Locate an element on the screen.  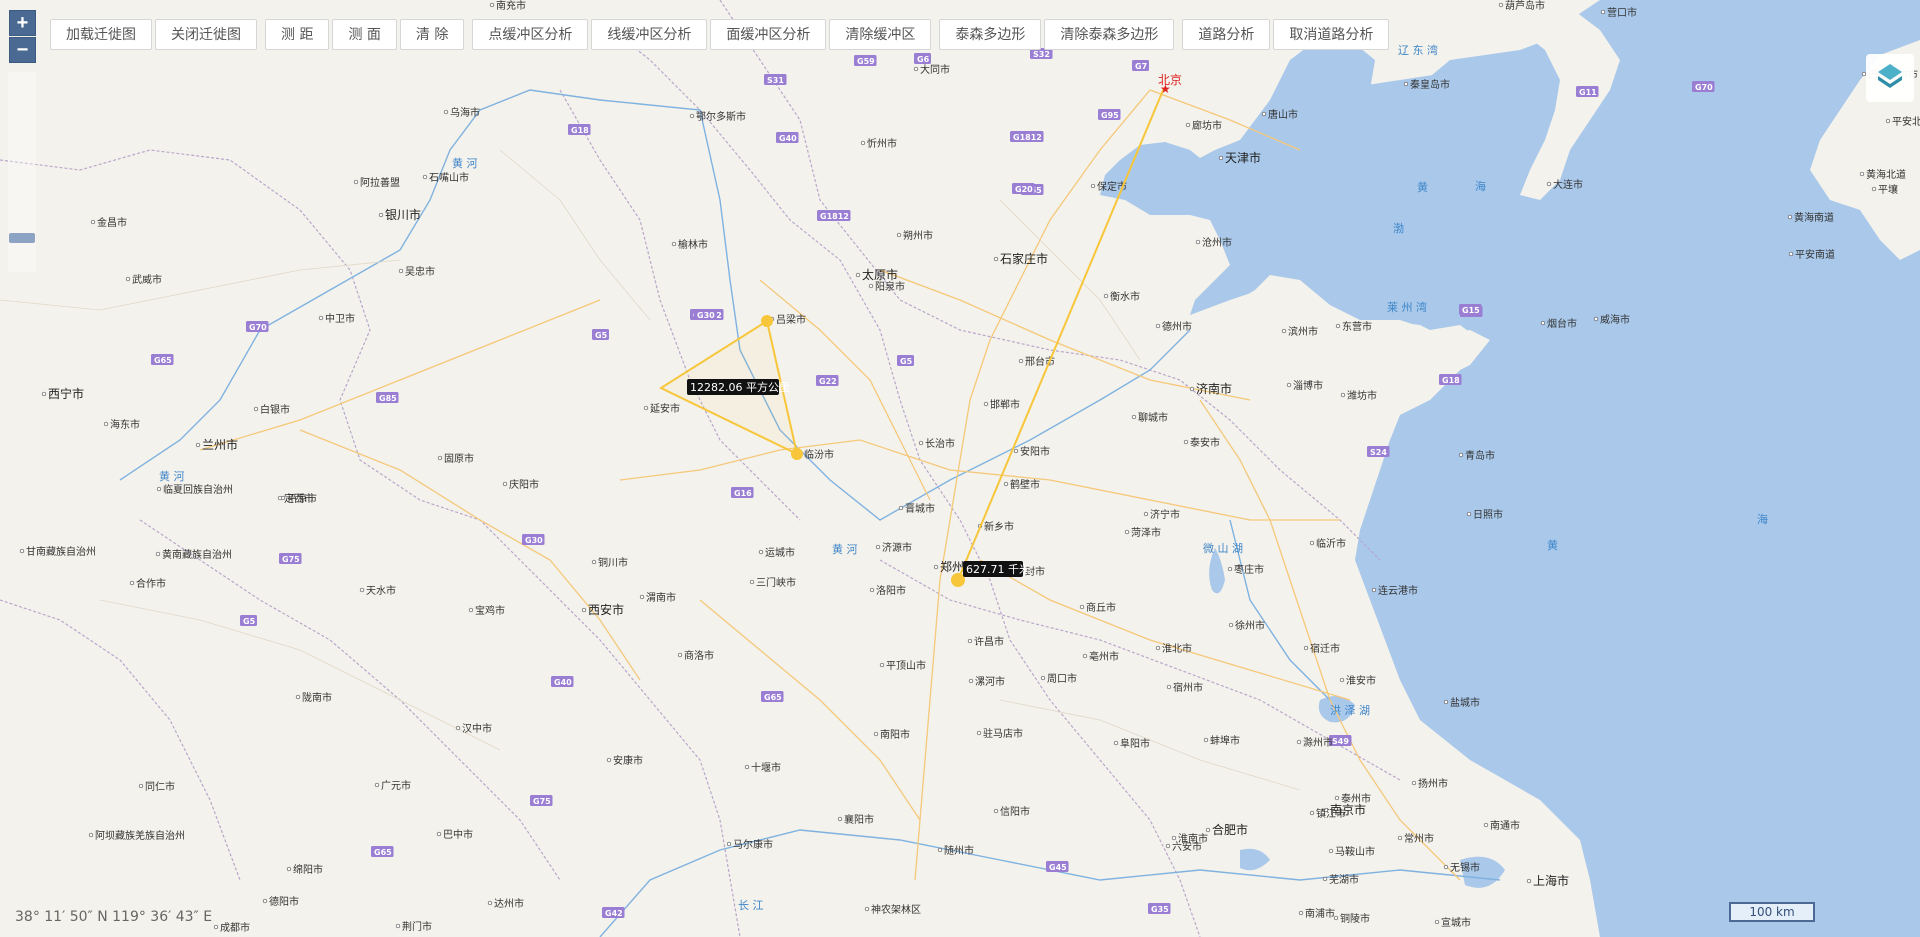
road-shield: G75 is located at coordinates (290, 558).